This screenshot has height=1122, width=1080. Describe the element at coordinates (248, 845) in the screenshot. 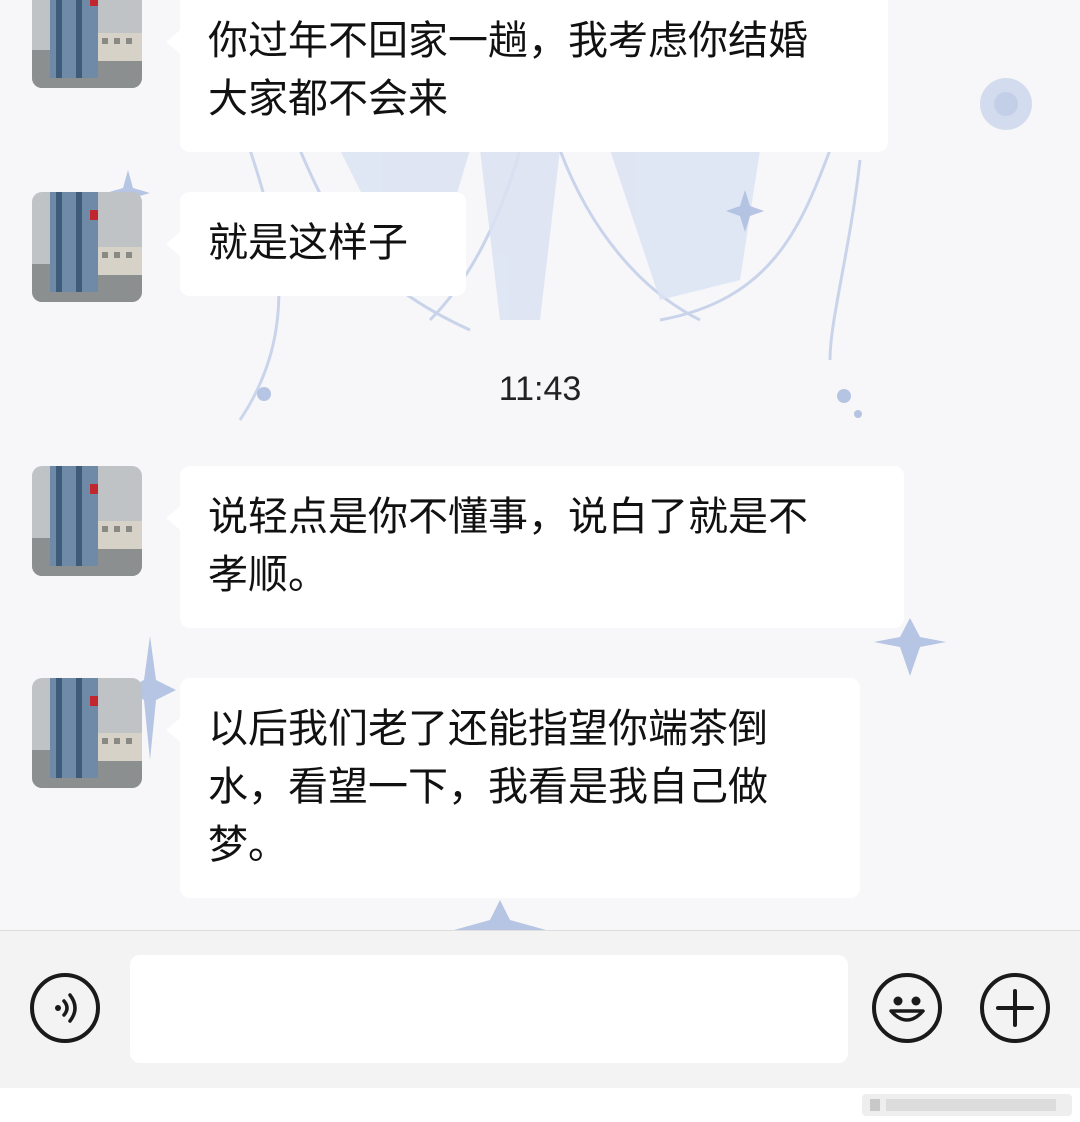

I see `message-text: 梦。` at that location.